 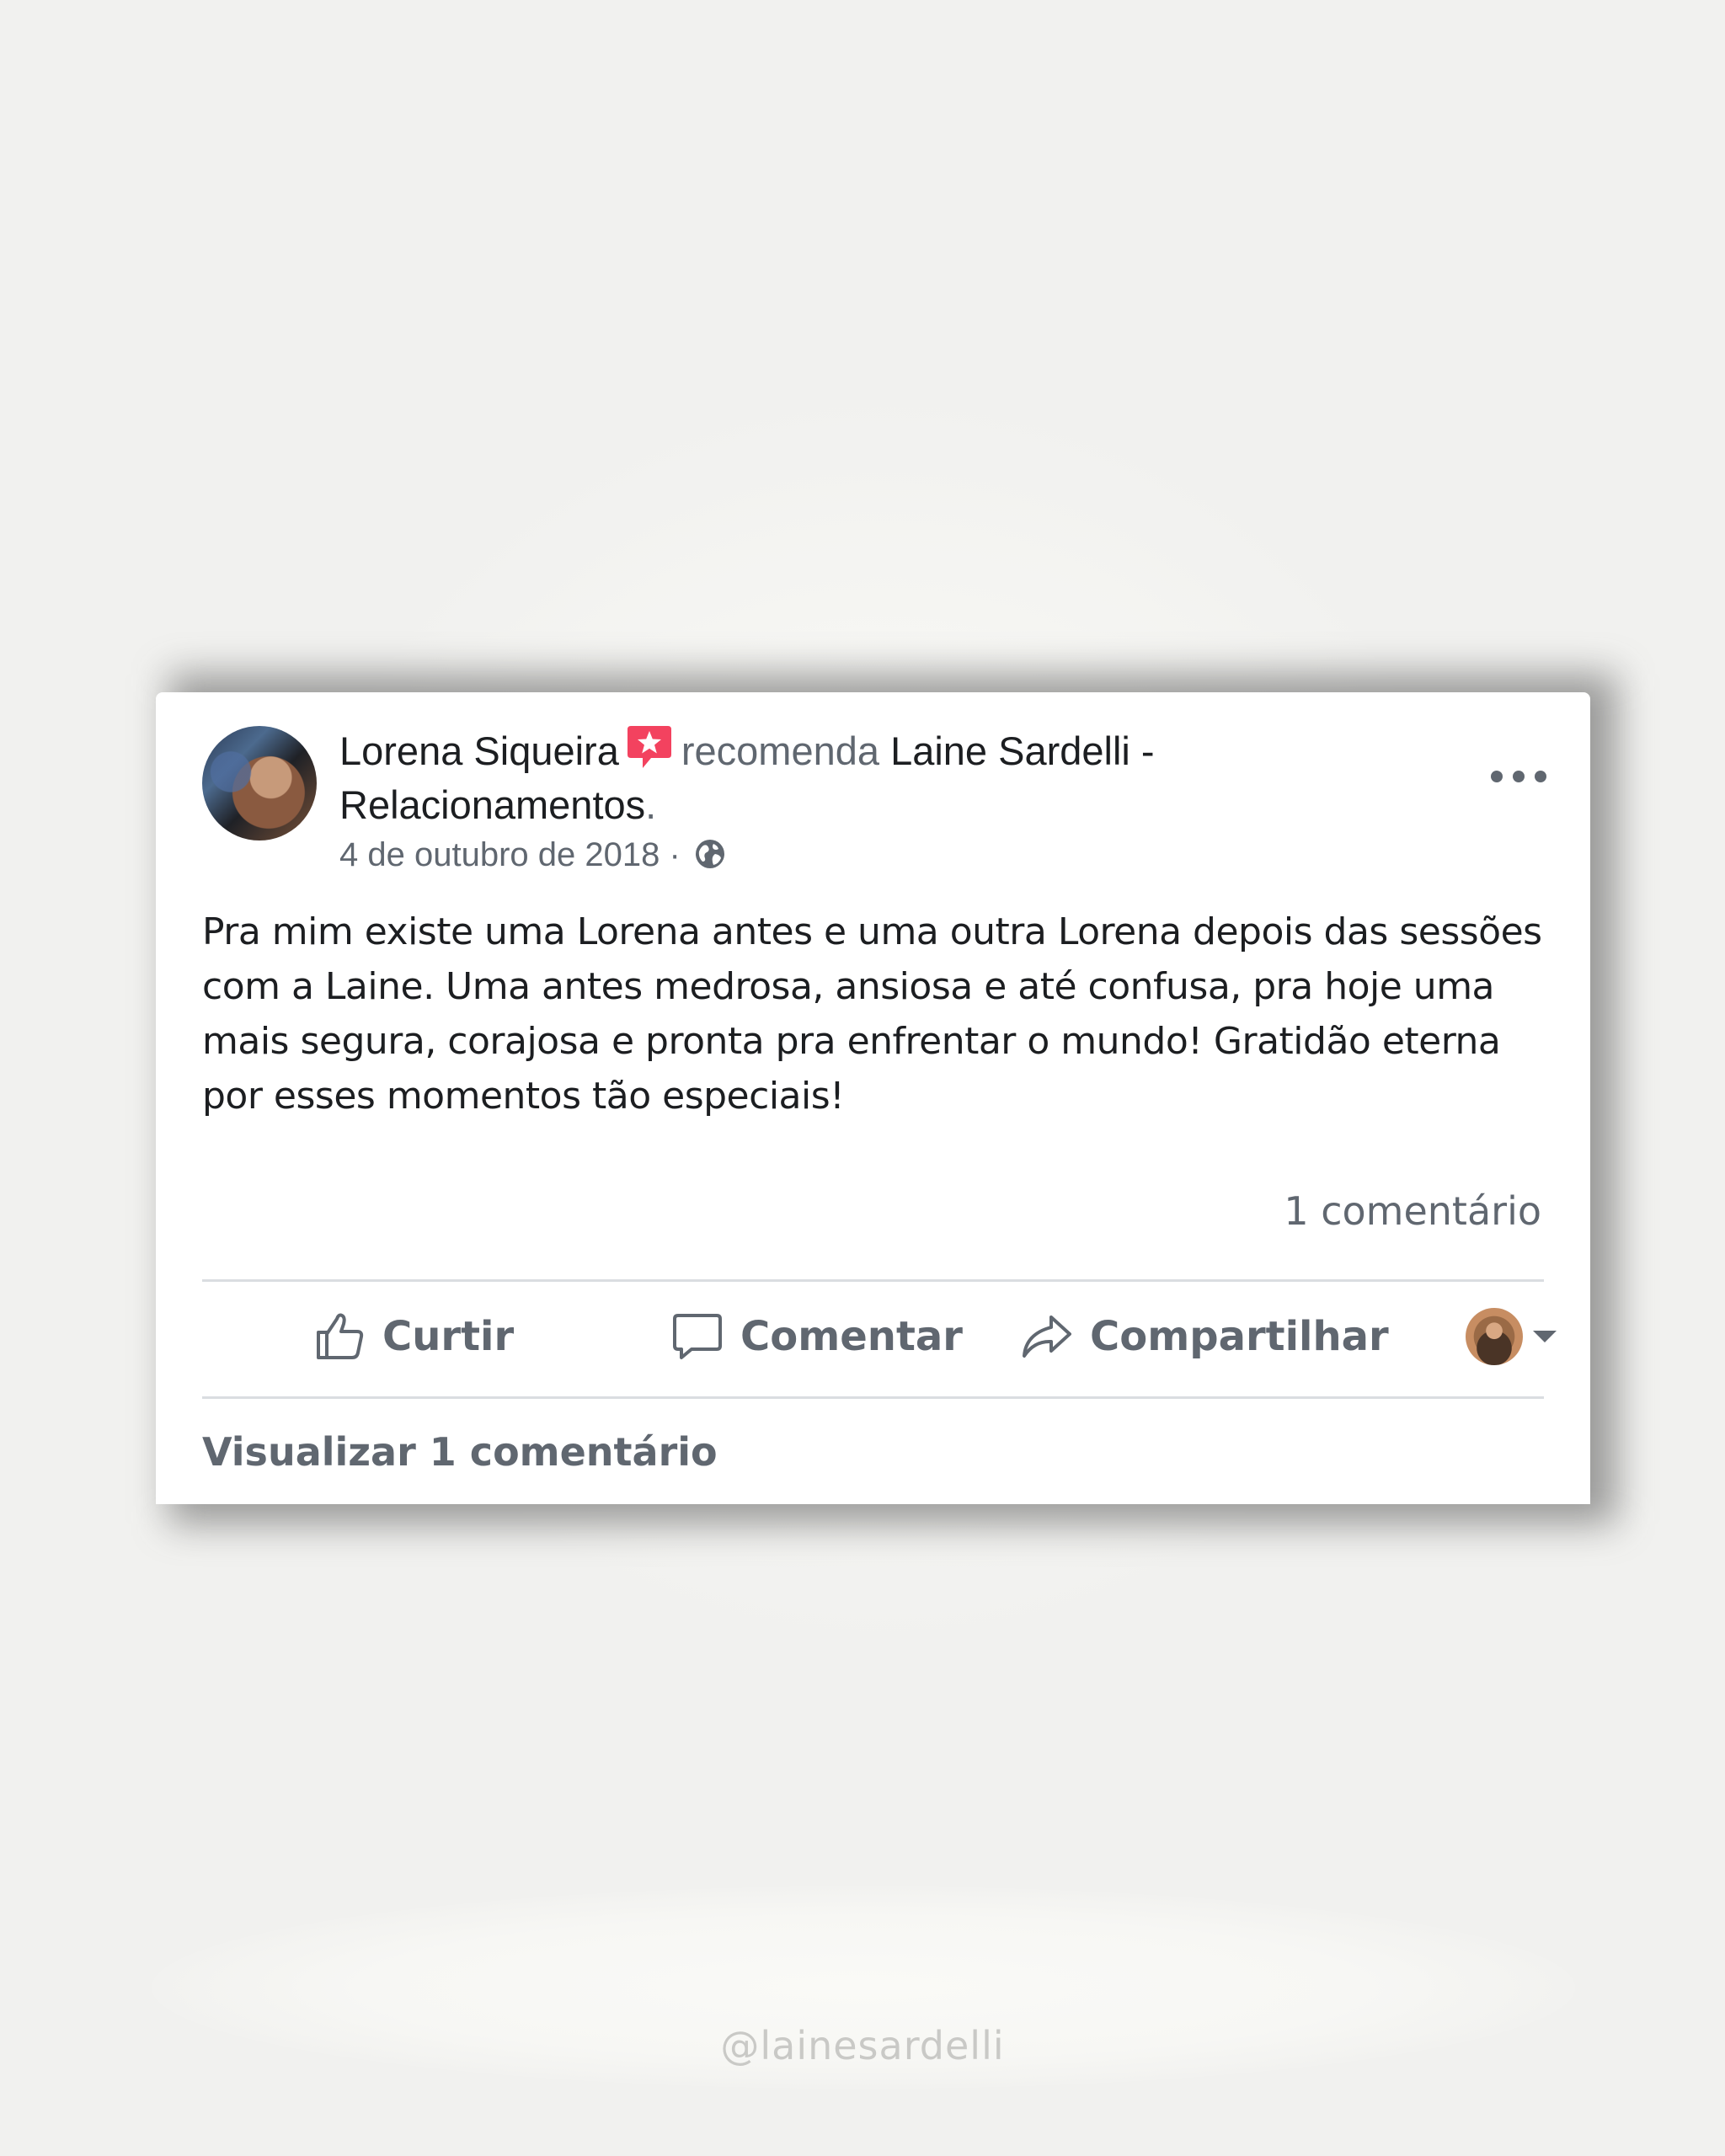 I want to click on user-avatar, so click(x=1494, y=1336).